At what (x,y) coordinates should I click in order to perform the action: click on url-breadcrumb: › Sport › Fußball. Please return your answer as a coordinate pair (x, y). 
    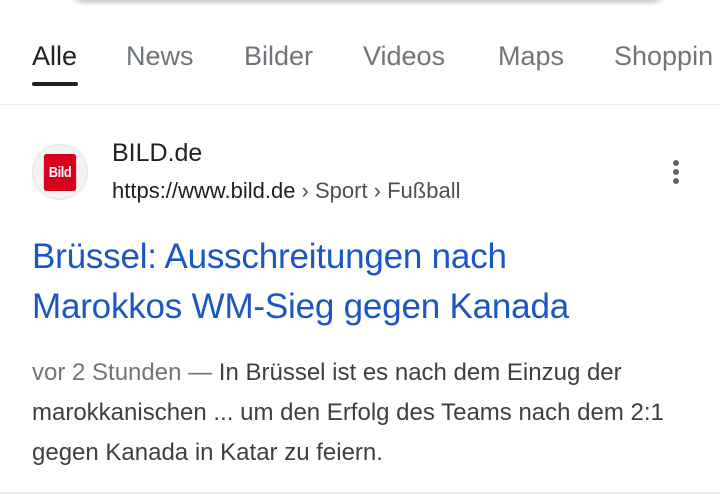
    Looking at the image, I should click on (378, 190).